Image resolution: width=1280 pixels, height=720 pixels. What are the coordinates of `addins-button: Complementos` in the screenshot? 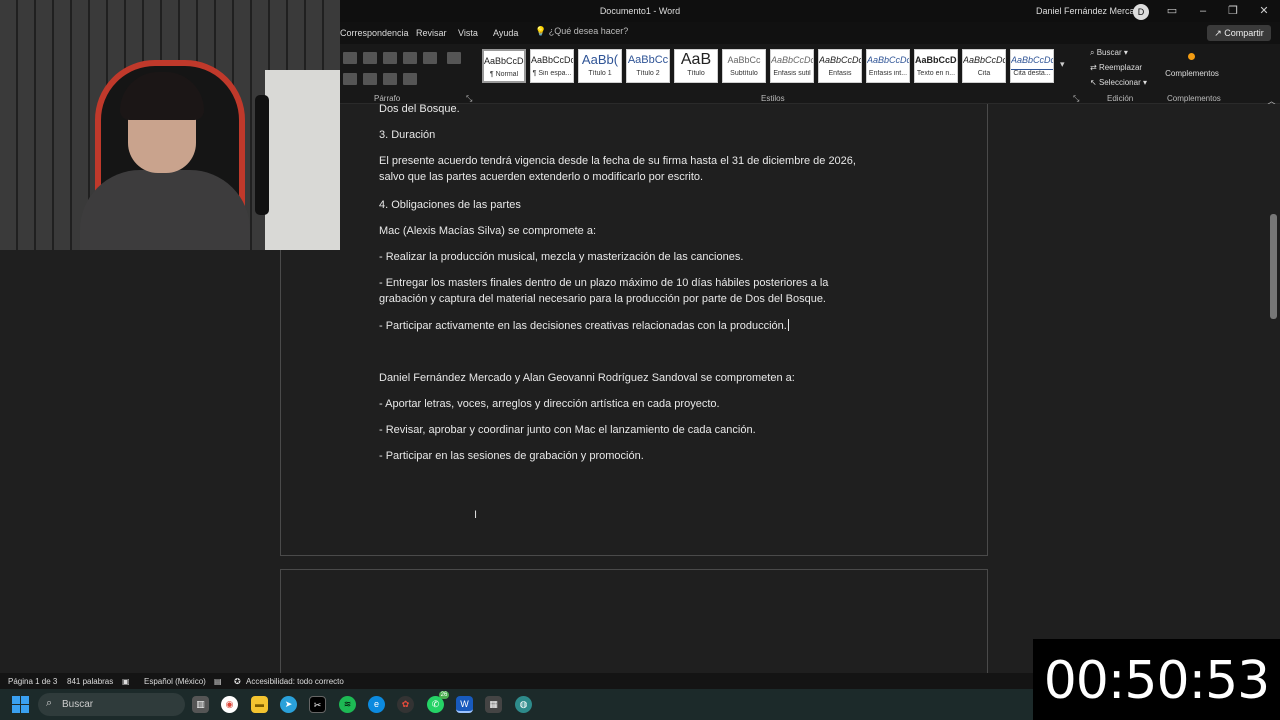 It's located at (1192, 73).